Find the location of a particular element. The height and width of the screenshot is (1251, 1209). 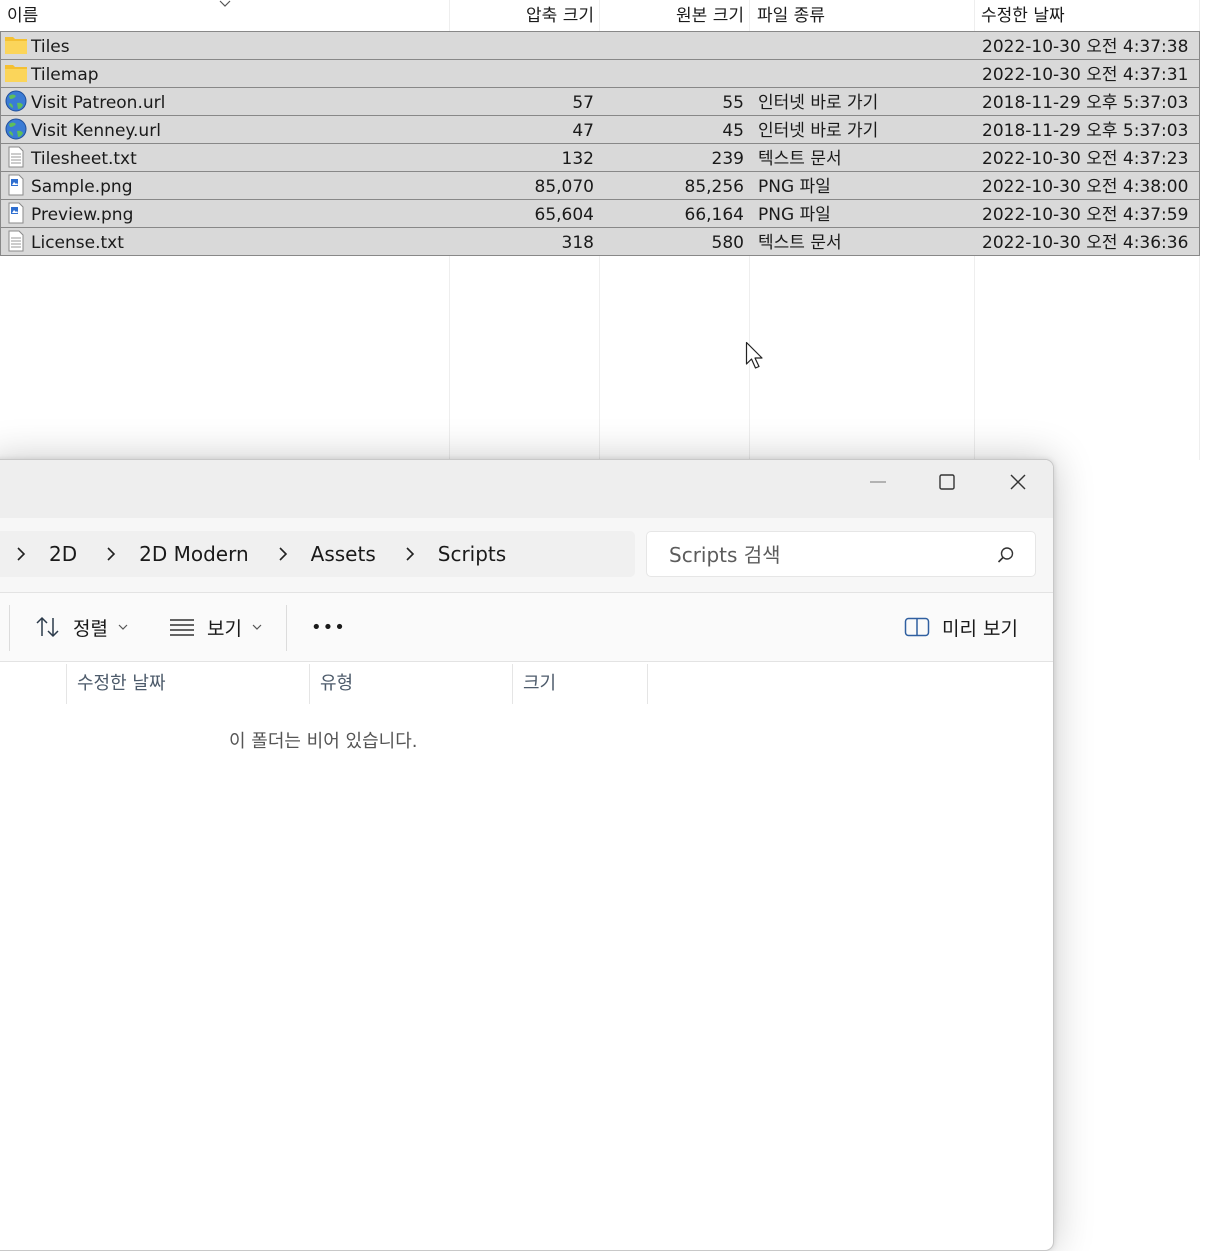

sort-button: 정렬 is located at coordinates (82, 627).